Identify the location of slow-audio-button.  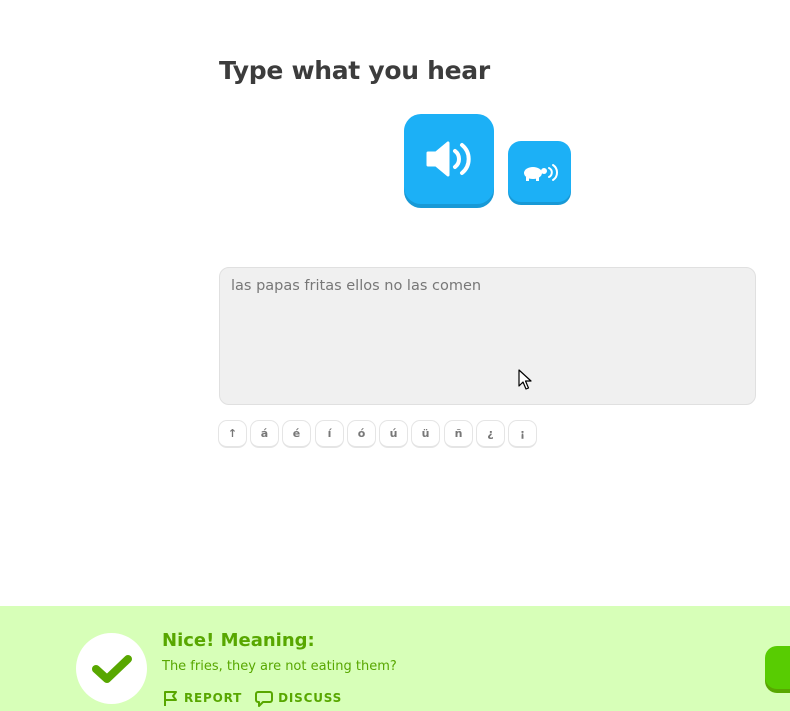
(539, 171).